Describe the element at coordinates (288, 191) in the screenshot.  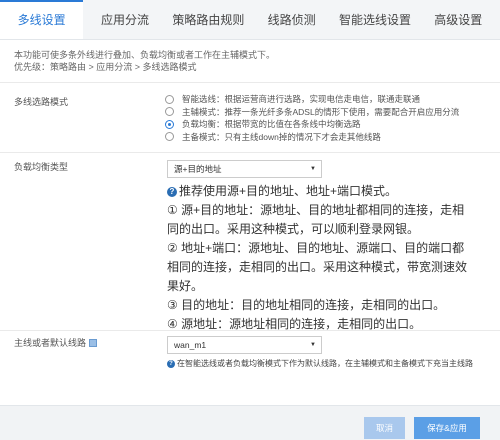
I see `help-line: 推荐使用源+目的地址、地址+端口模式。` at that location.